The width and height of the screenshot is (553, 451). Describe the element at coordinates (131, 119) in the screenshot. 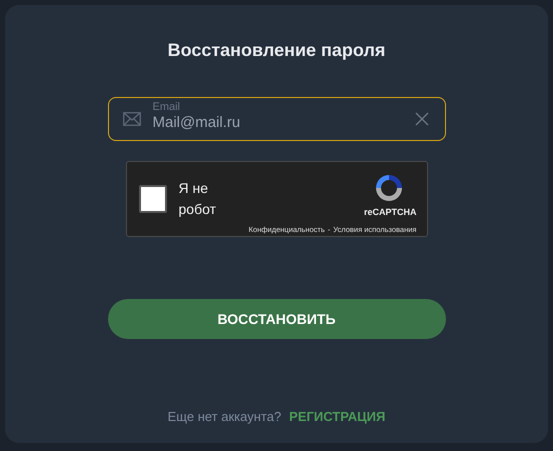

I see `envelope-icon` at that location.